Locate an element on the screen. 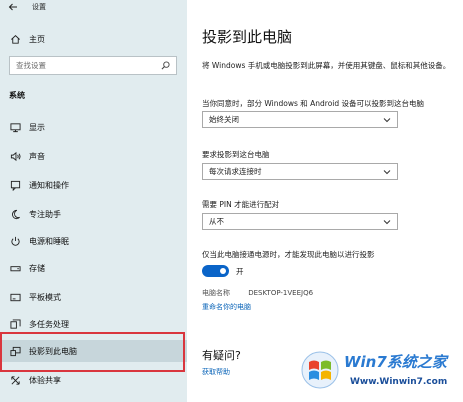 The height and width of the screenshot is (402, 463). search-input: 查找设置 is located at coordinates (93, 65).